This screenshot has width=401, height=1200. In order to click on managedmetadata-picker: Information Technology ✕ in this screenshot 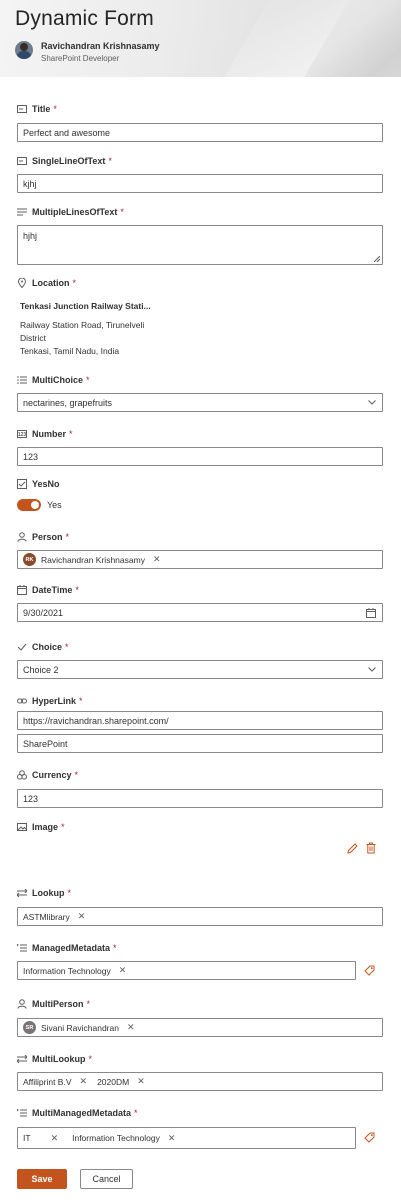, I will do `click(186, 970)`.